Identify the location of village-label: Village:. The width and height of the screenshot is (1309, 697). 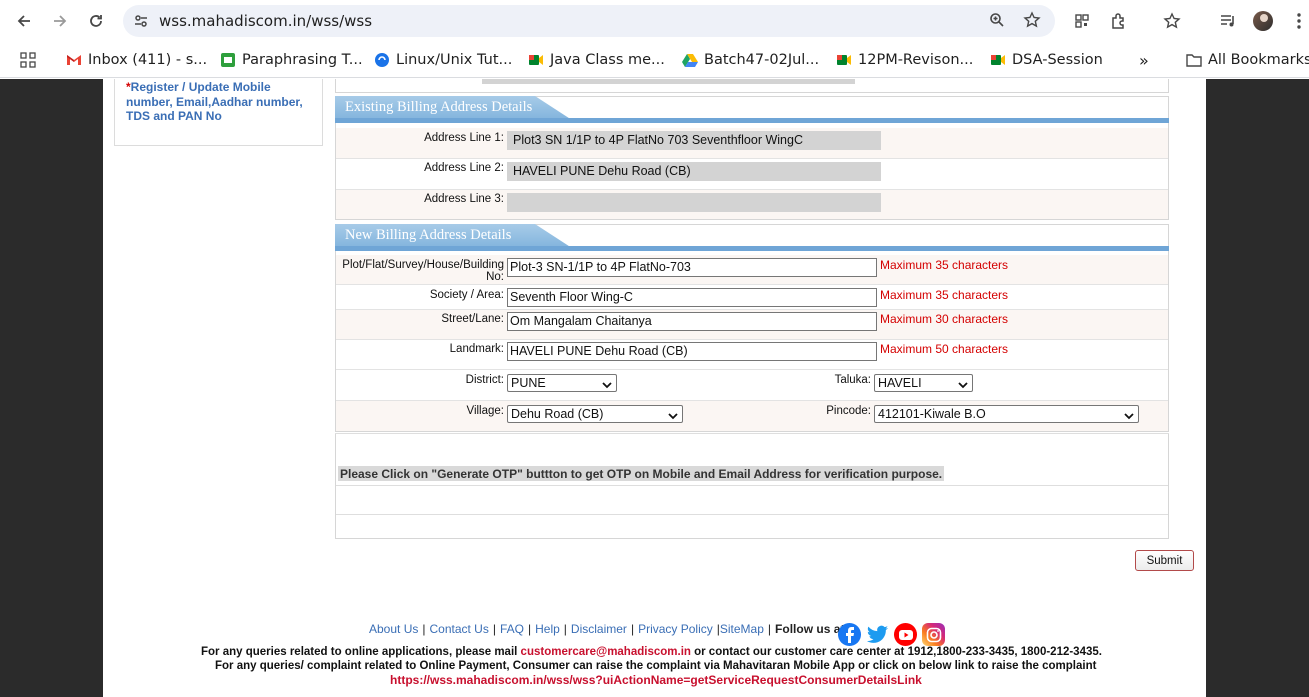
(485, 411).